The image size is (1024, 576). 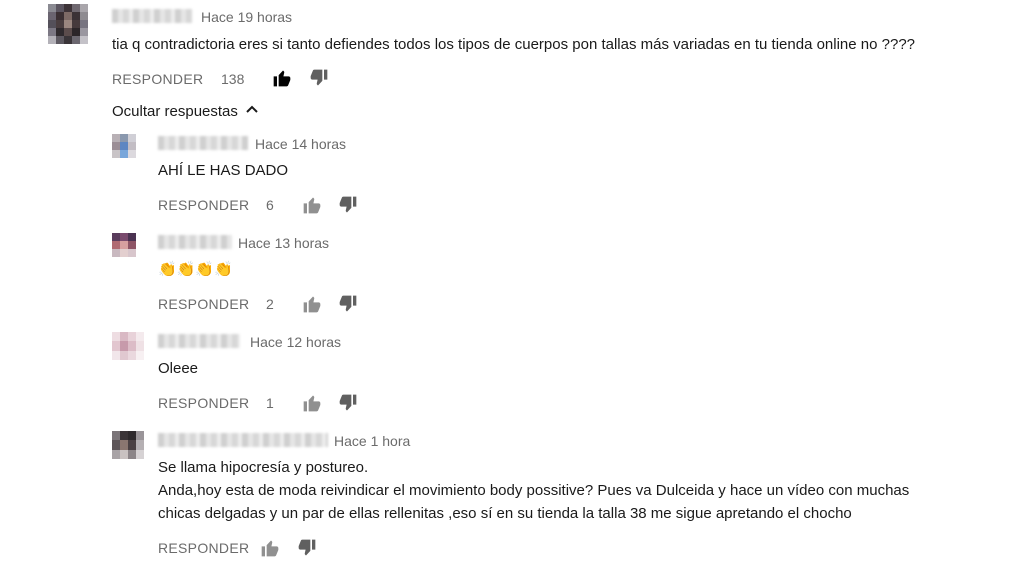 What do you see at coordinates (372, 441) in the screenshot?
I see `comment-timestamp: Hace 1 hora` at bounding box center [372, 441].